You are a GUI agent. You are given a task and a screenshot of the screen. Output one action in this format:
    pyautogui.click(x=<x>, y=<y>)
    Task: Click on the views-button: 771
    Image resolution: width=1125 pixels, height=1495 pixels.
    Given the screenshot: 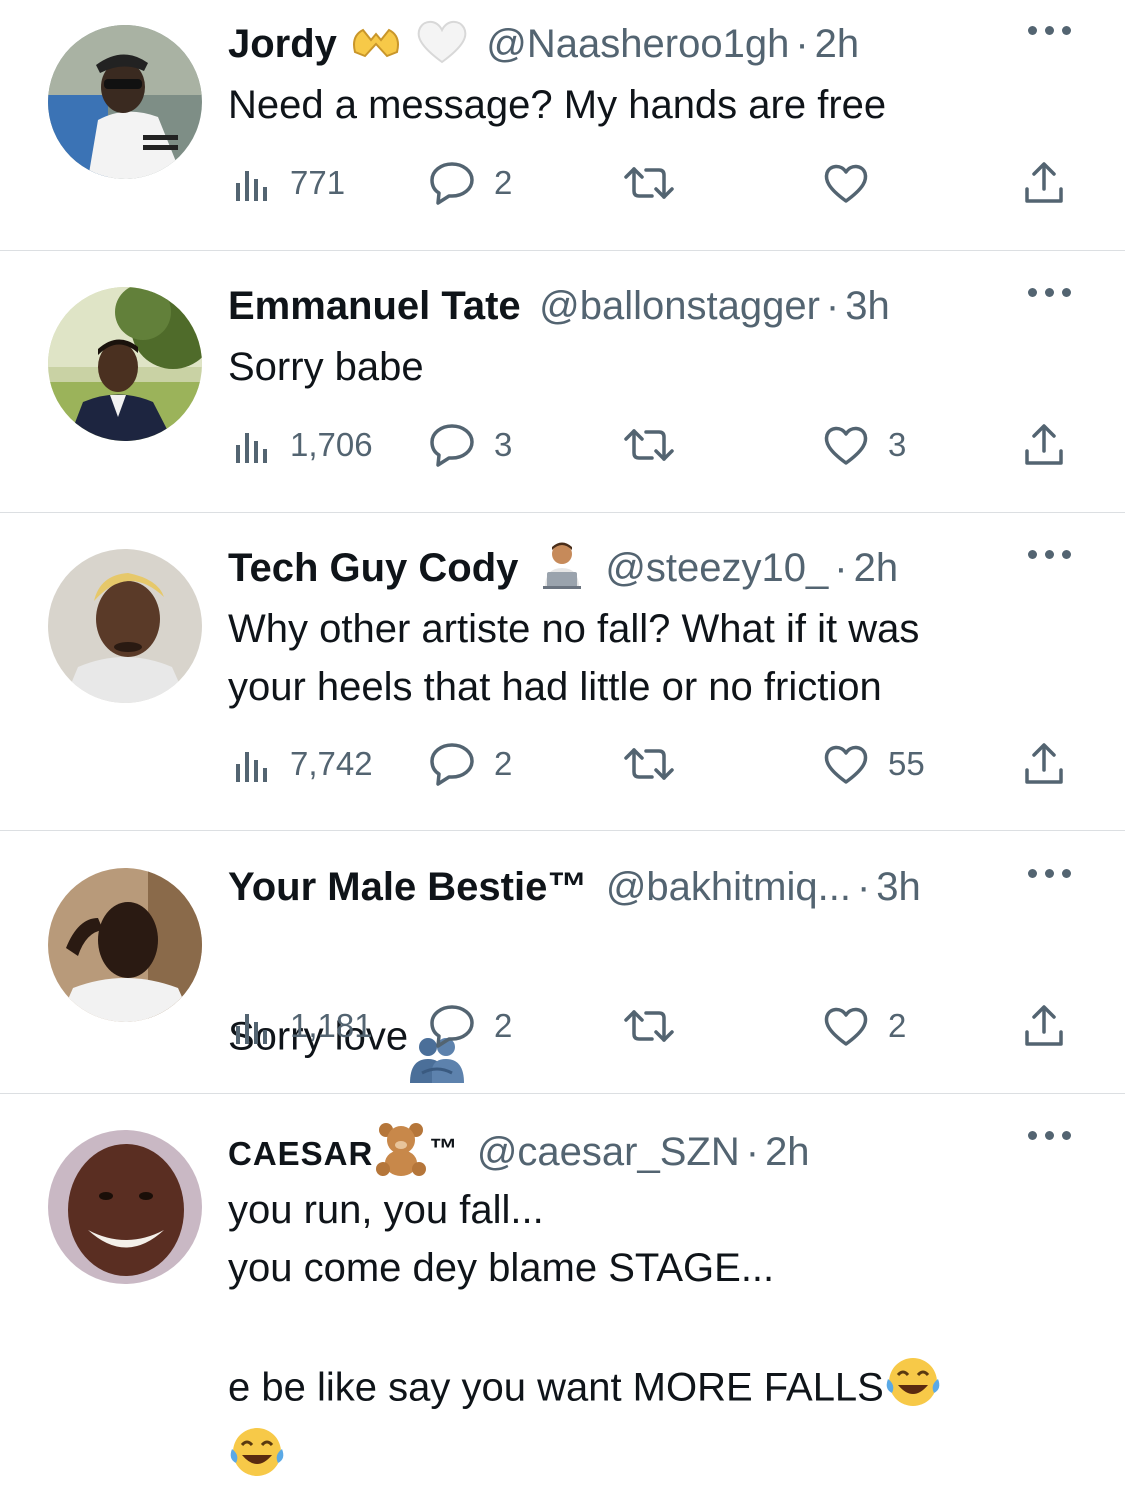 What is the action you would take?
    pyautogui.click(x=288, y=183)
    